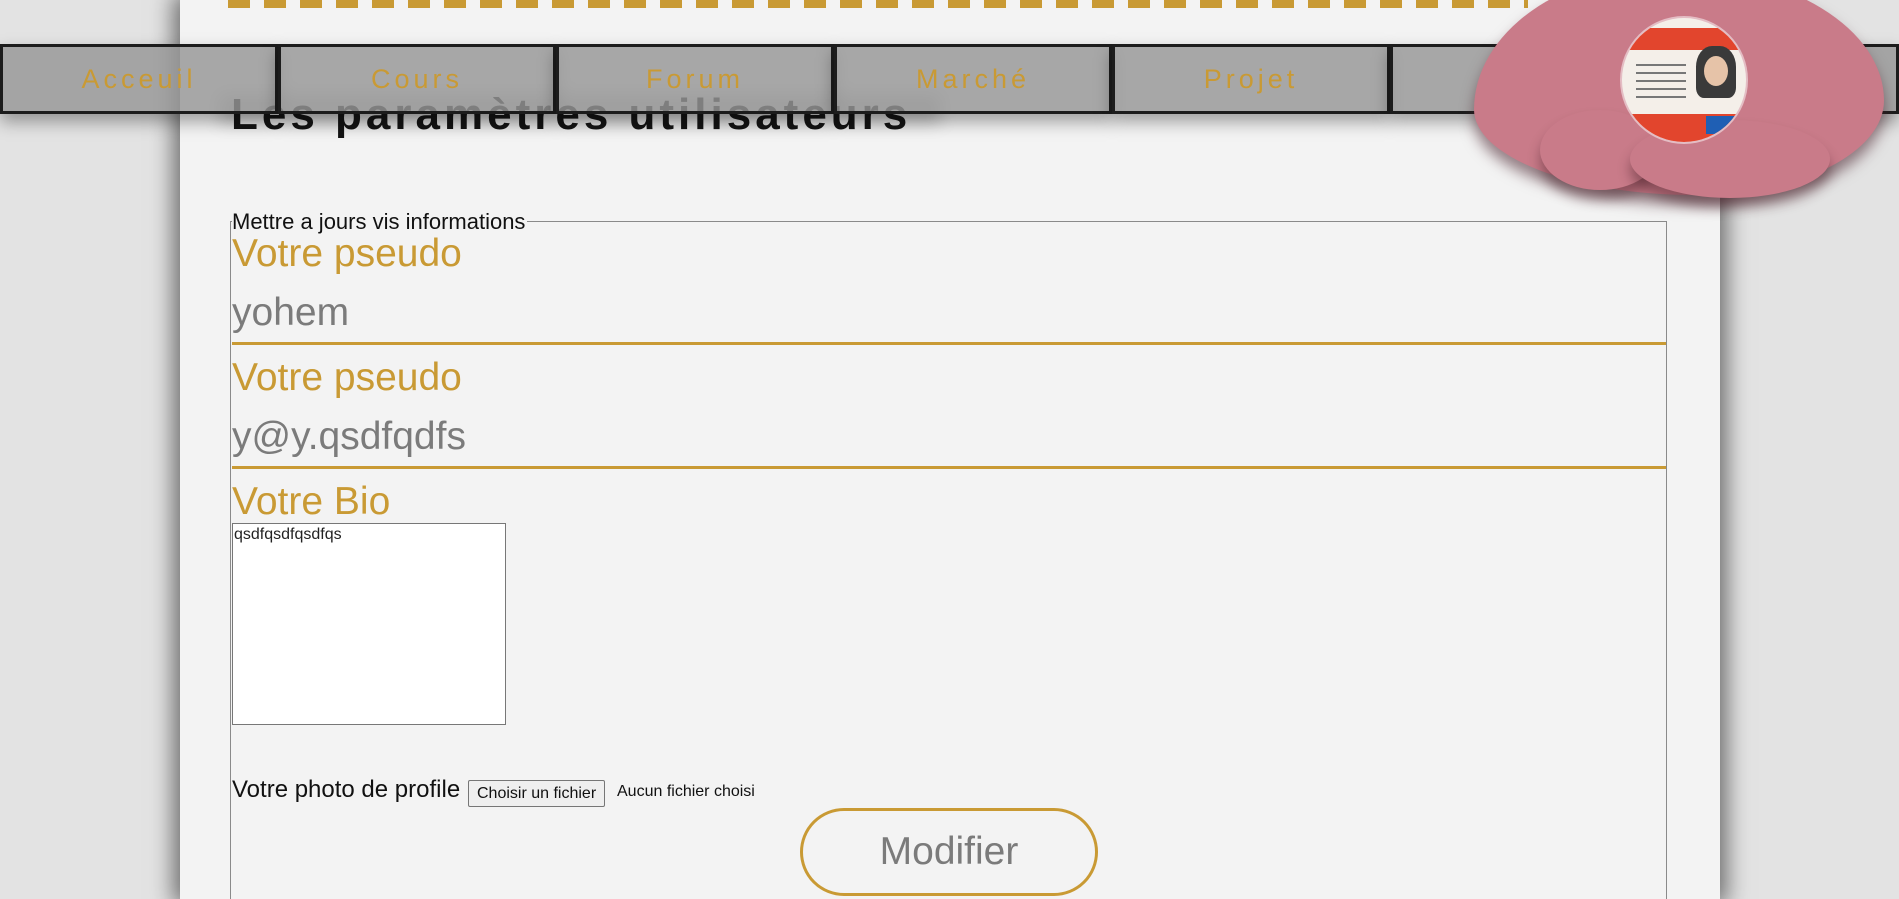  I want to click on pseudo-label: Votre pseudo, so click(347, 253).